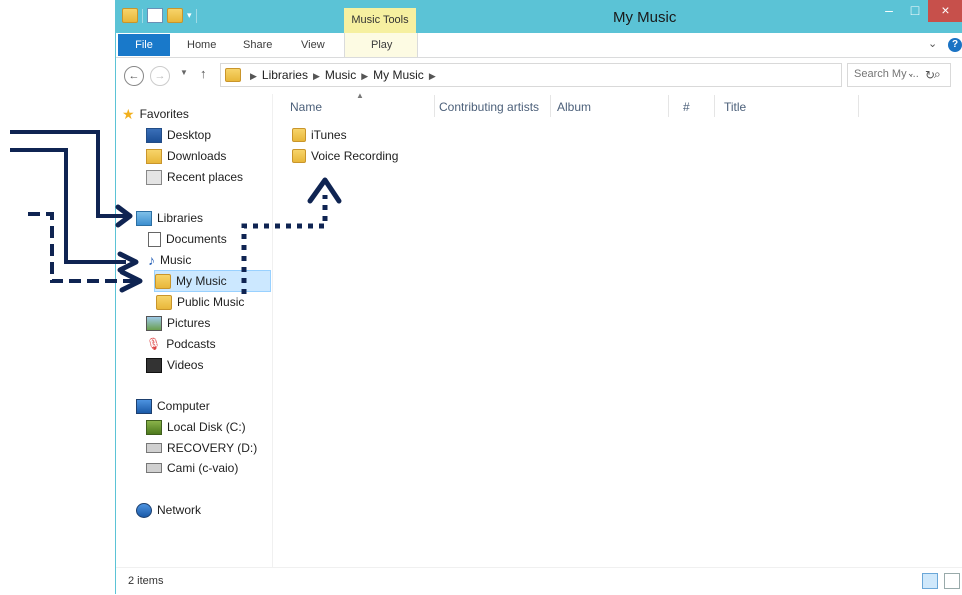 The width and height of the screenshot is (962, 595). I want to click on nav-podcasts: 🎙 Podcasts, so click(181, 344).